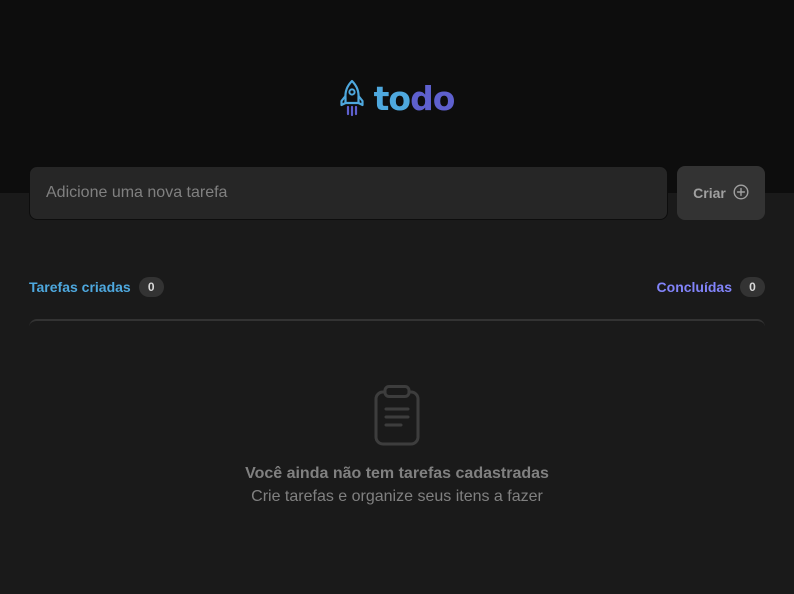  I want to click on done-tasks-label: Concluídas, so click(694, 287).